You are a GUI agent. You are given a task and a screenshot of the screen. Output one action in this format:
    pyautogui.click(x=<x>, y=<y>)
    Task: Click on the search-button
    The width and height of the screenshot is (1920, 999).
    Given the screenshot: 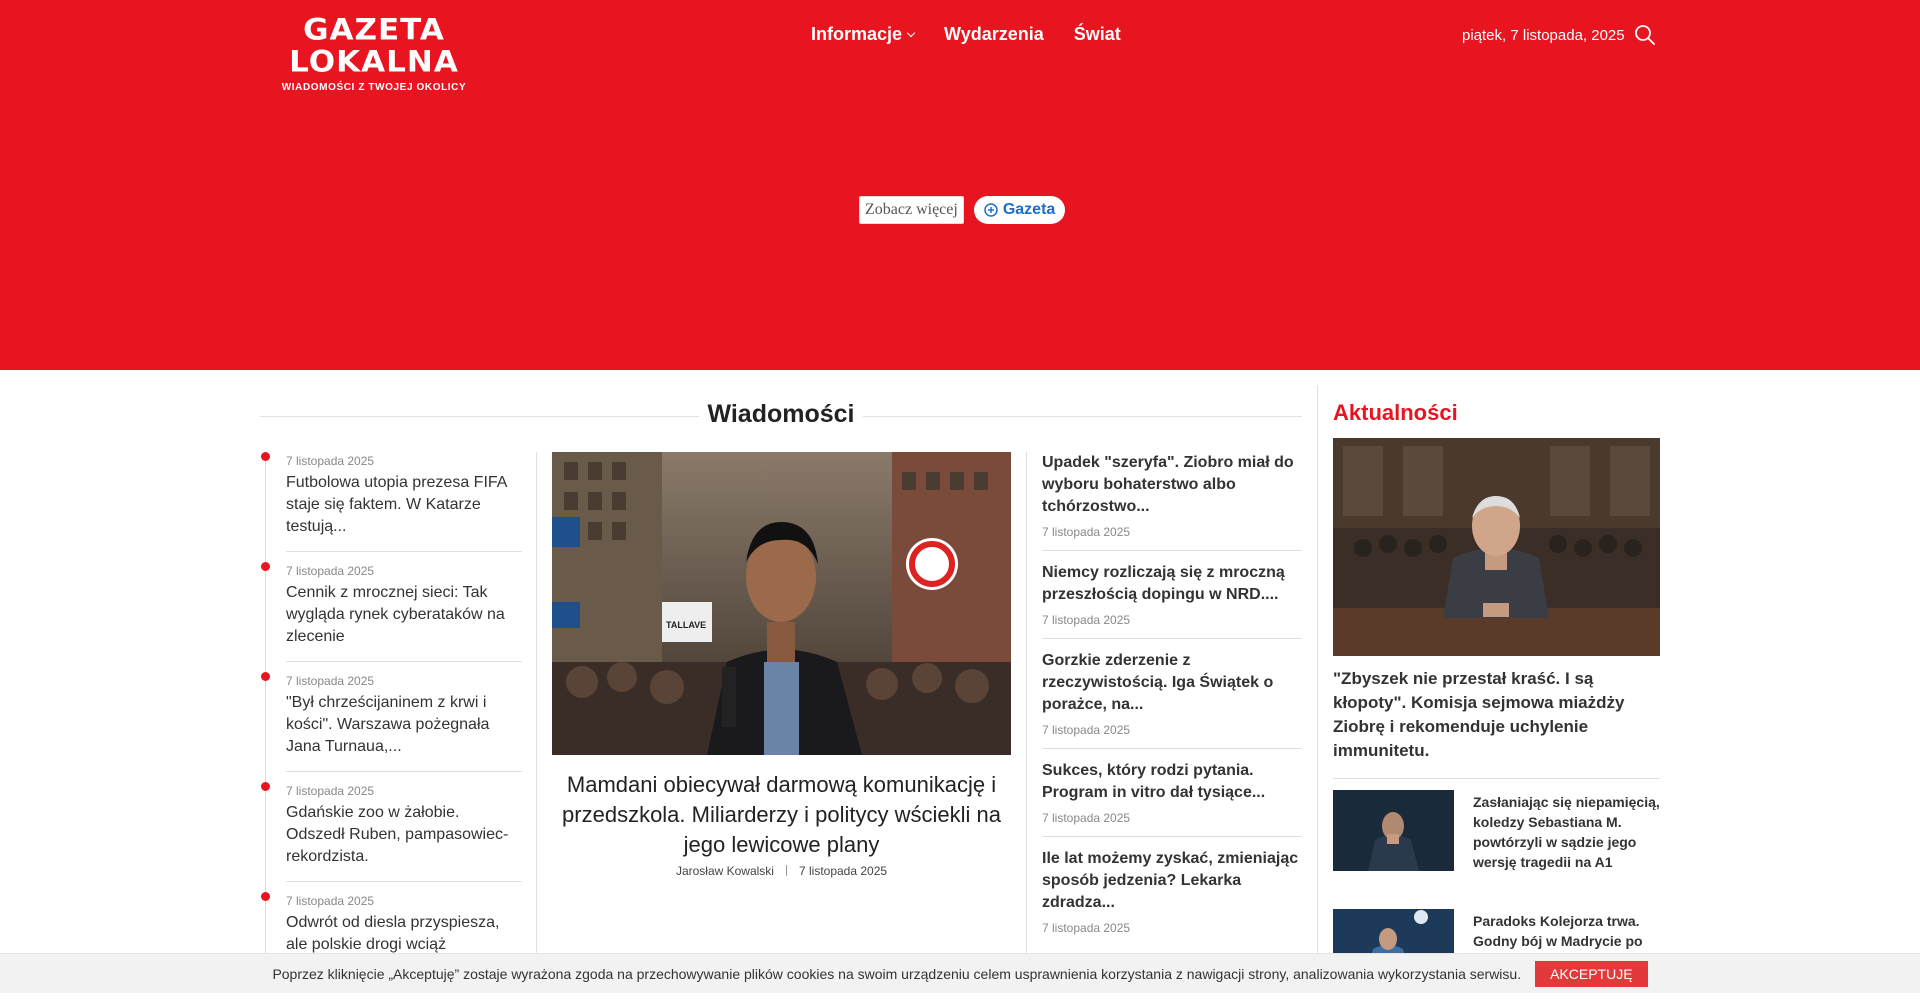 What is the action you would take?
    pyautogui.click(x=1645, y=35)
    